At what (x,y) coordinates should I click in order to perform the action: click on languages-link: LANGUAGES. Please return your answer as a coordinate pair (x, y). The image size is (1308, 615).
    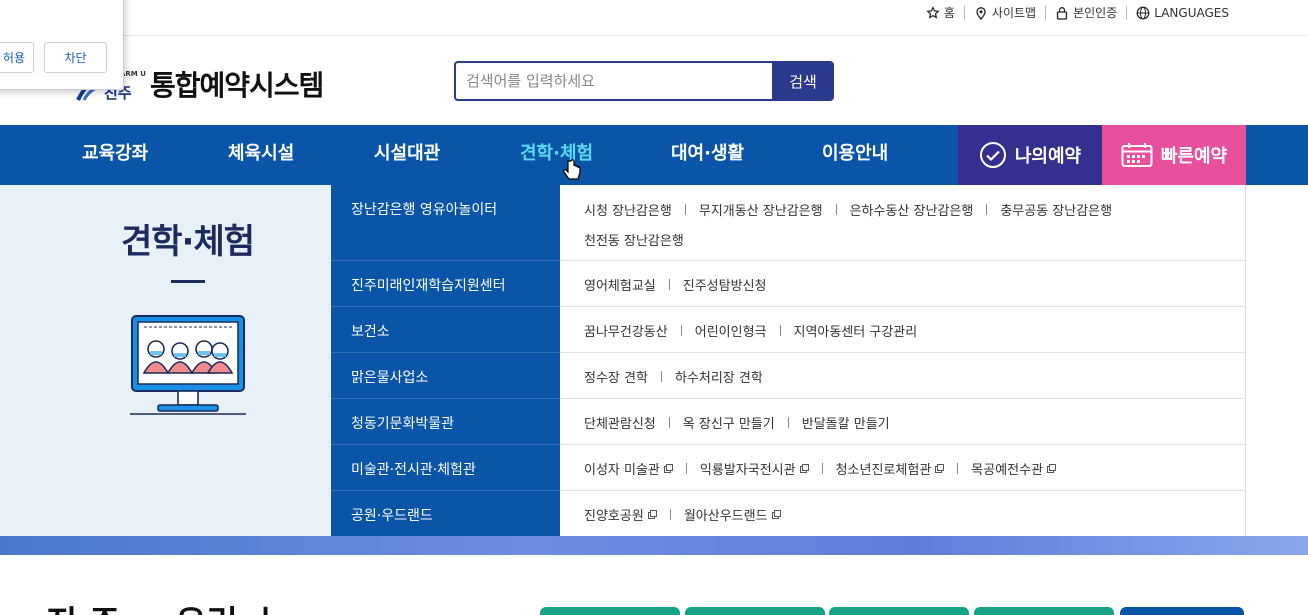
    Looking at the image, I should click on (1182, 13).